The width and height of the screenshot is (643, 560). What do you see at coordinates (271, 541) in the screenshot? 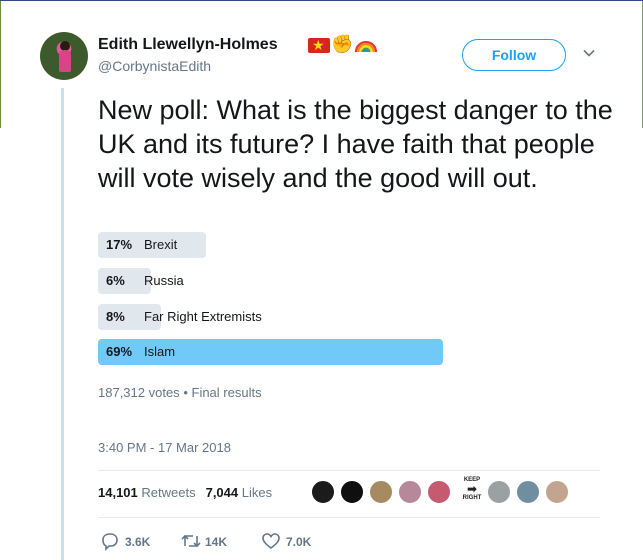
I see `heart-icon` at bounding box center [271, 541].